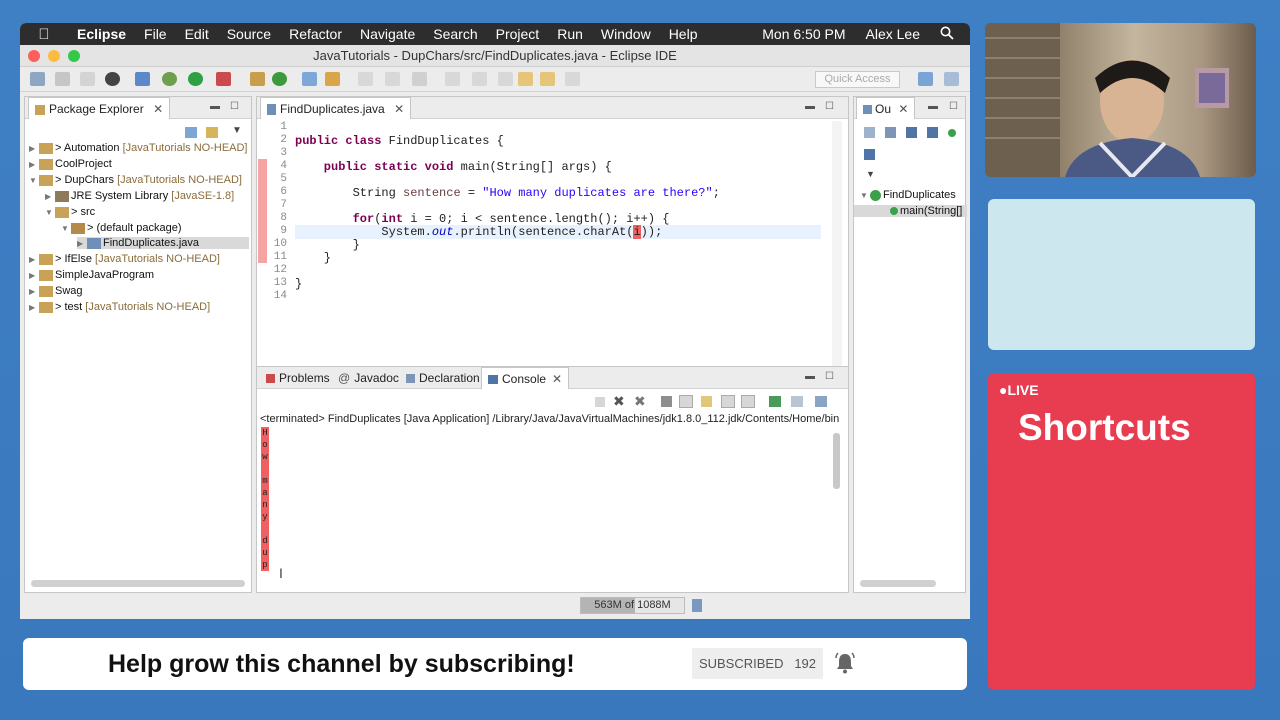 The width and height of the screenshot is (1280, 720). Describe the element at coordinates (56, 291) in the screenshot. I see `tree-item: ▶ Swag` at that location.